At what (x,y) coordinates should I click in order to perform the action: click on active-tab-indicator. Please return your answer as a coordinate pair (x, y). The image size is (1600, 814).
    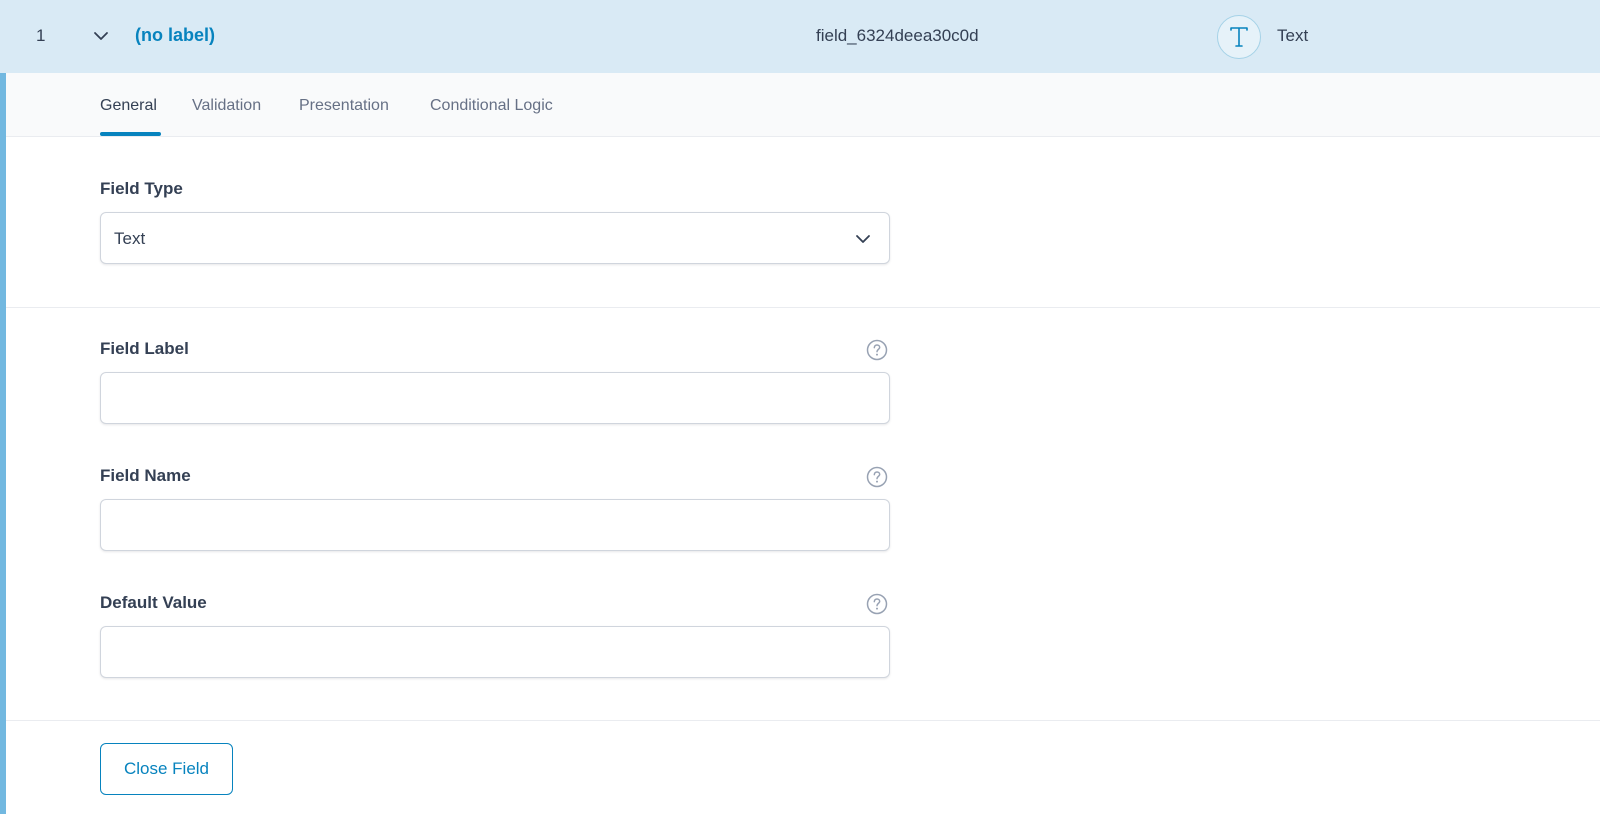
    Looking at the image, I should click on (130, 134).